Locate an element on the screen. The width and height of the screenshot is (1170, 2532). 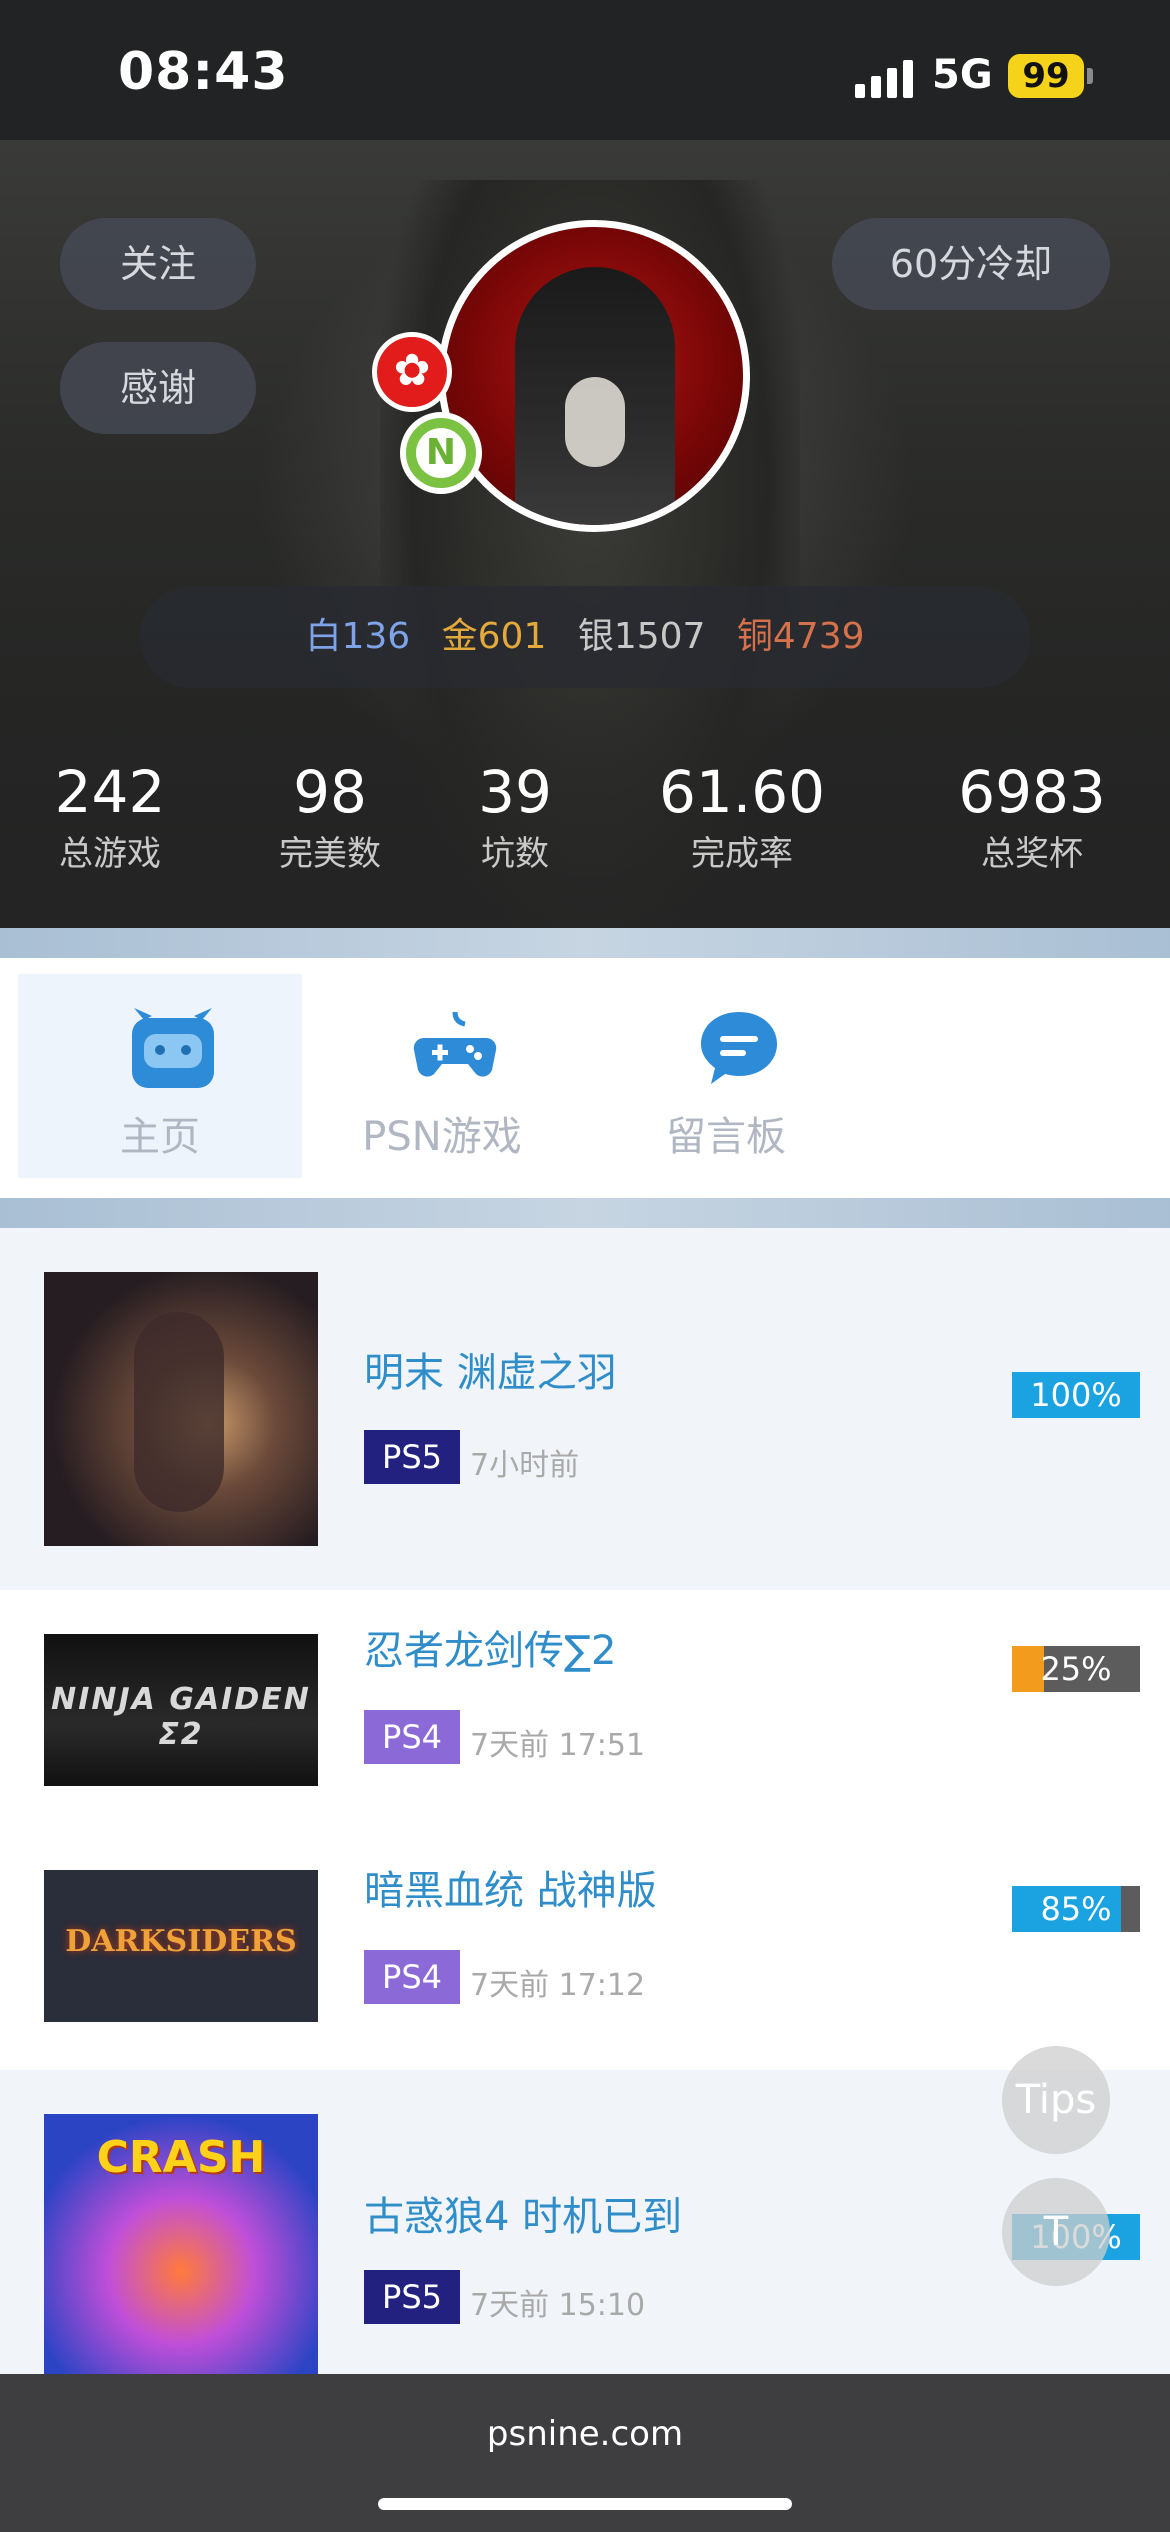
status-bar: 08:43 5G 99 is located at coordinates (585, 70).